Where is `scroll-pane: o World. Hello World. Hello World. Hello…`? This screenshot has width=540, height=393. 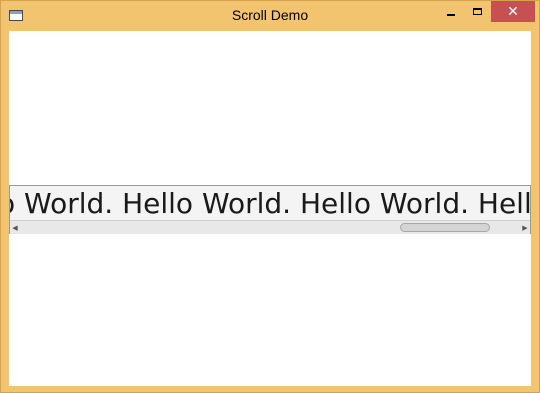 scroll-pane: o World. Hello World. Hello World. Hello… is located at coordinates (270, 209).